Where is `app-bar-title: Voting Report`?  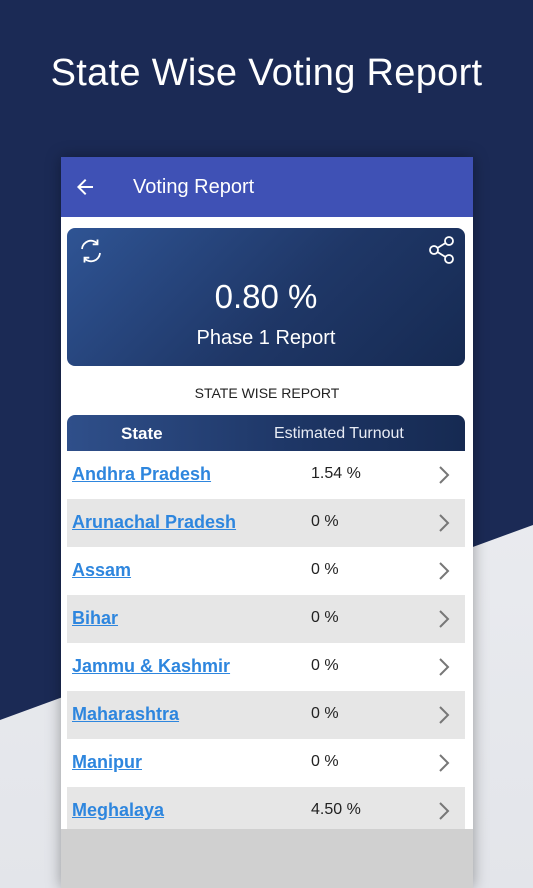 app-bar-title: Voting Report is located at coordinates (194, 187).